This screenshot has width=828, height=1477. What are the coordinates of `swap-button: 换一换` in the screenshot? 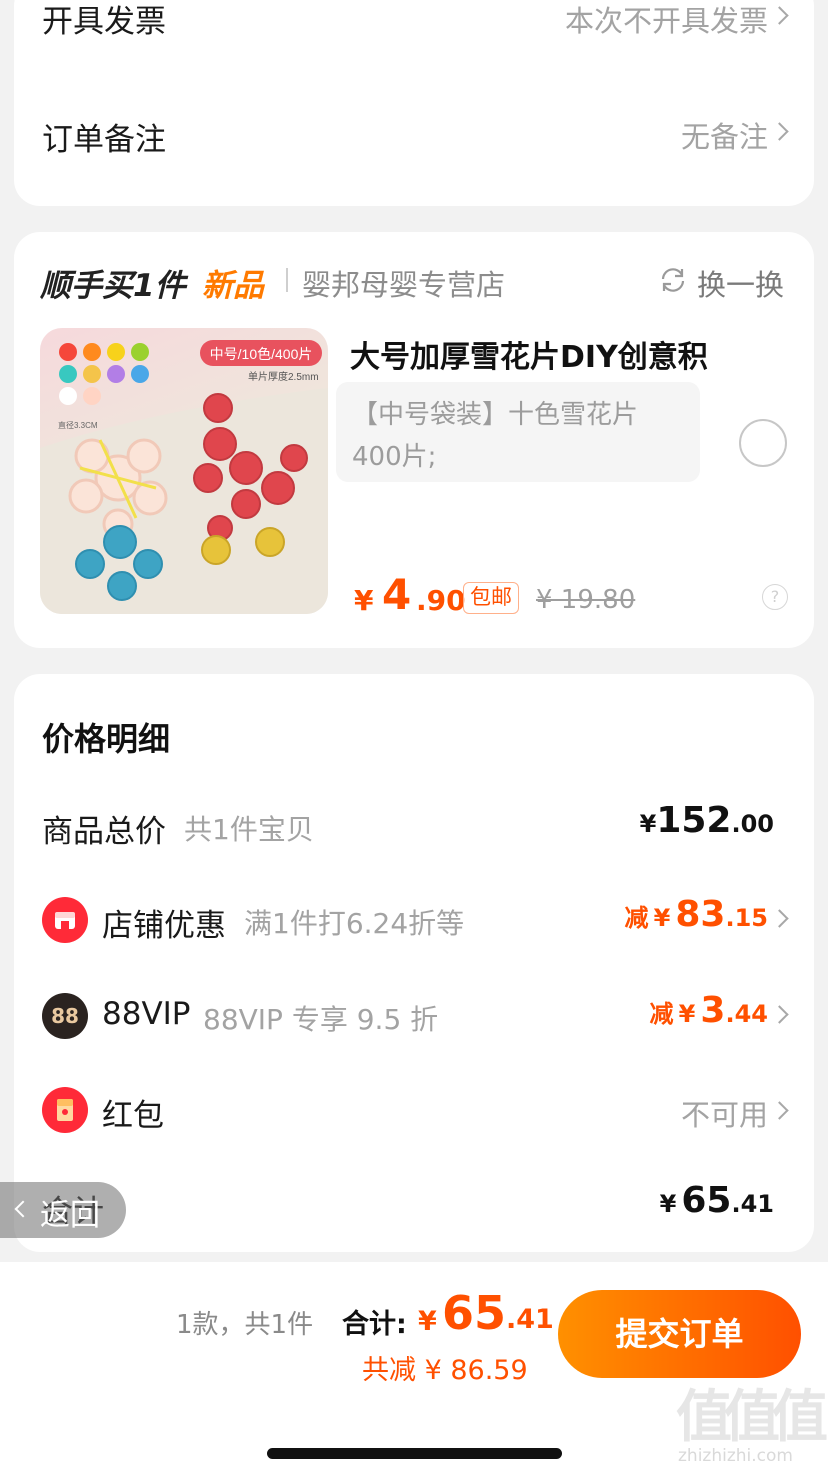 It's located at (740, 283).